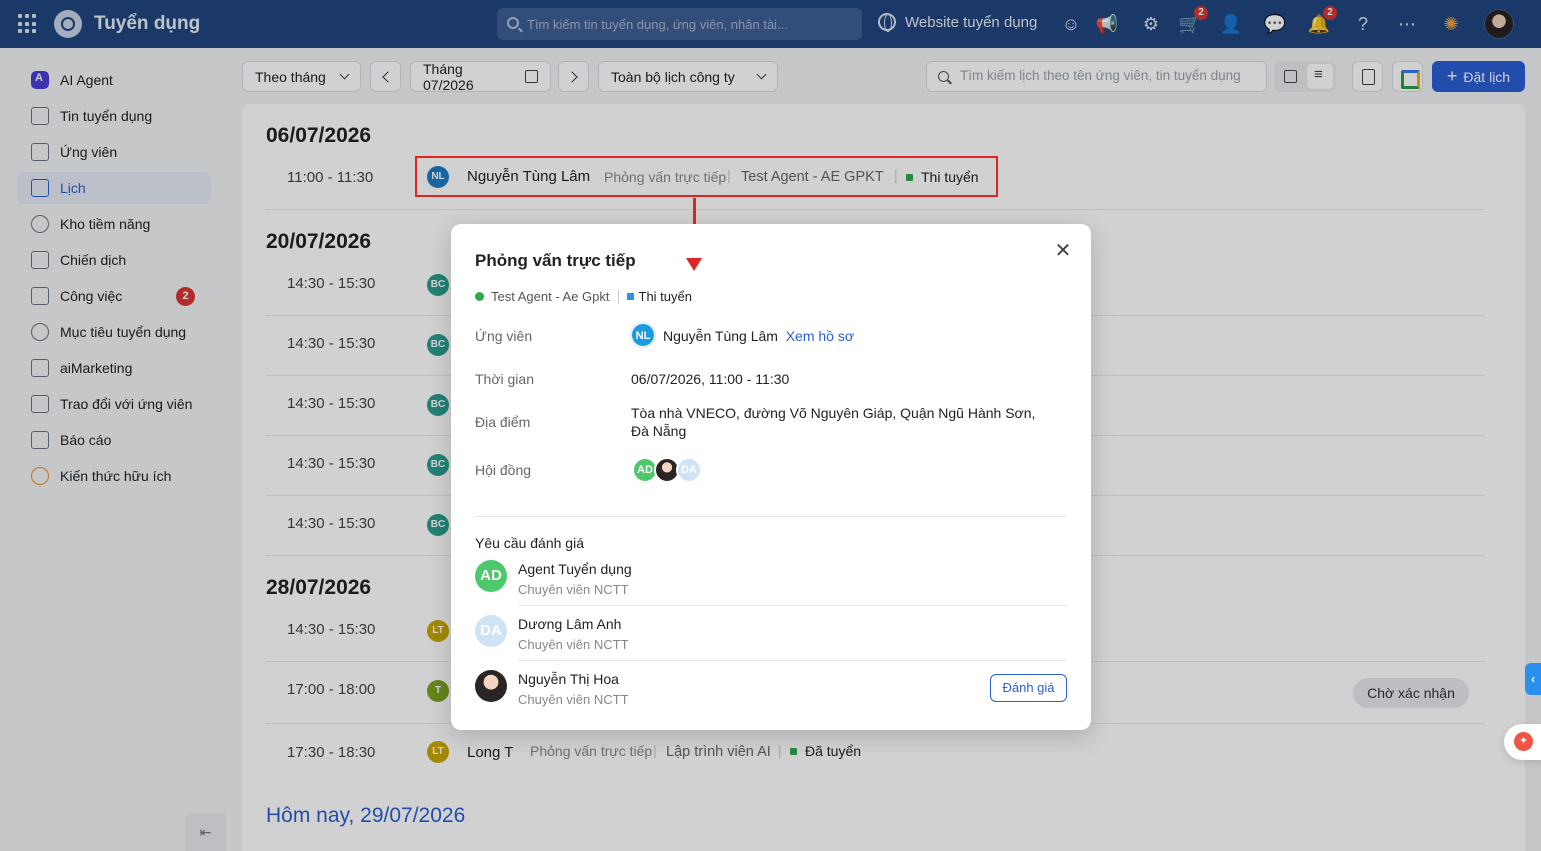 The height and width of the screenshot is (851, 1541). I want to click on tasks-badge: 2, so click(185, 296).